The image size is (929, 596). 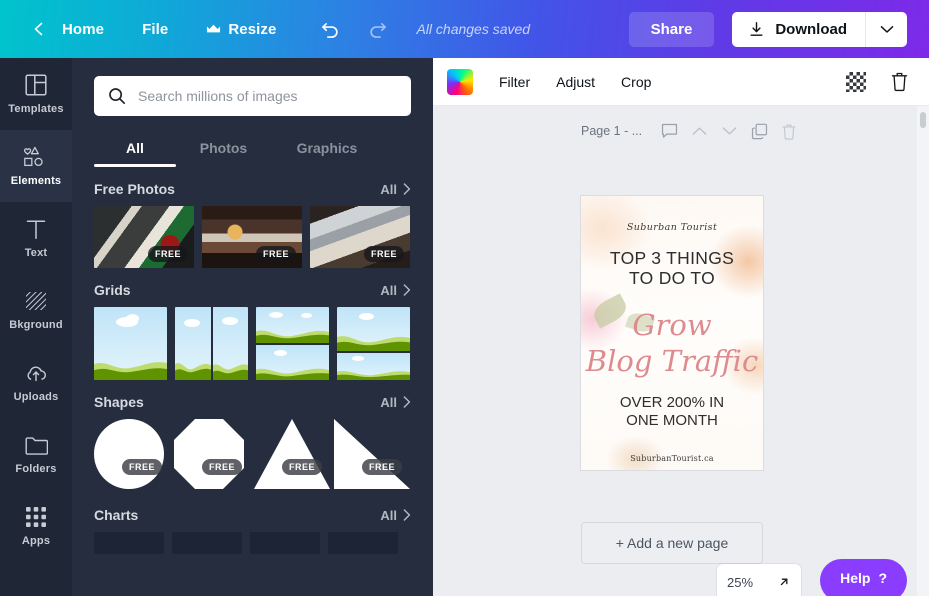 What do you see at coordinates (372, 455) in the screenshot?
I see `shape-right-triangle: FREE` at bounding box center [372, 455].